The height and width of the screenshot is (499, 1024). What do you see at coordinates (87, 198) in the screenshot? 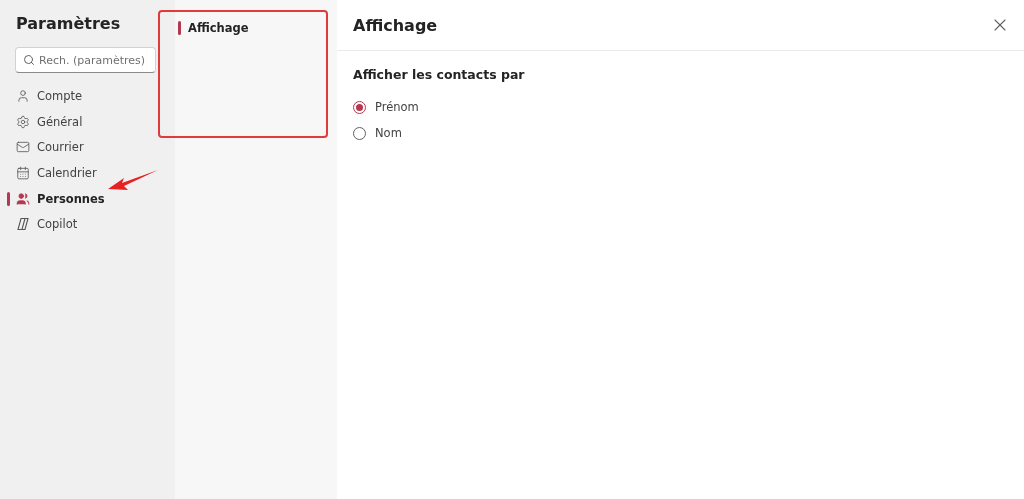
I see `sidebar-item: Personnes` at bounding box center [87, 198].